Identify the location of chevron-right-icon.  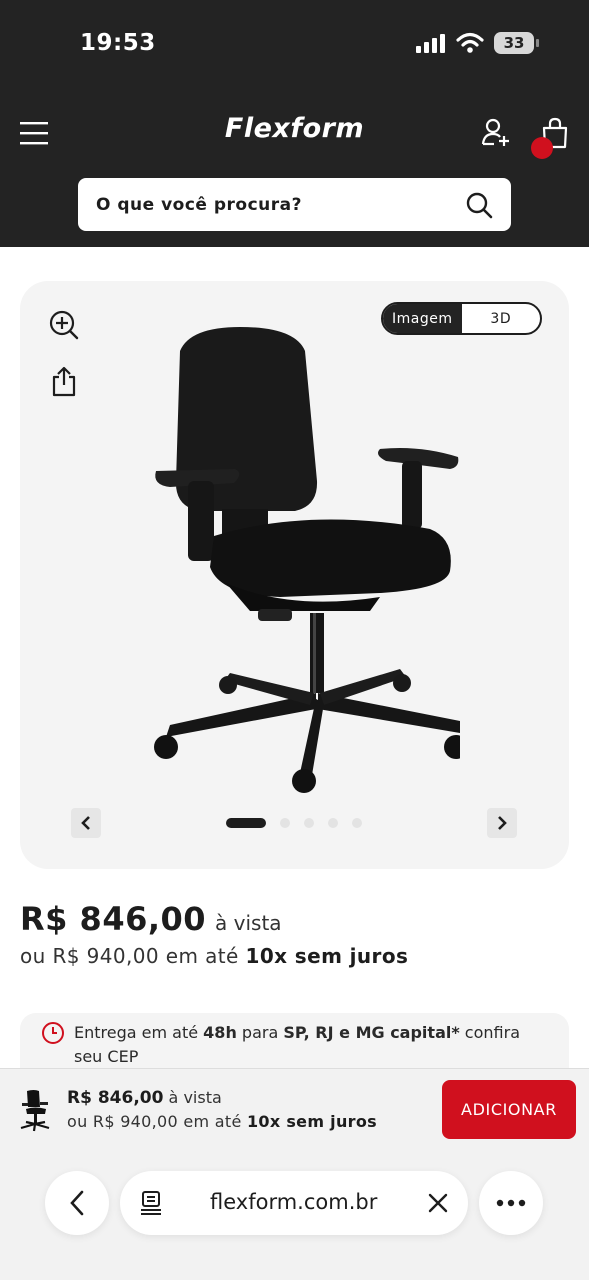
(502, 823).